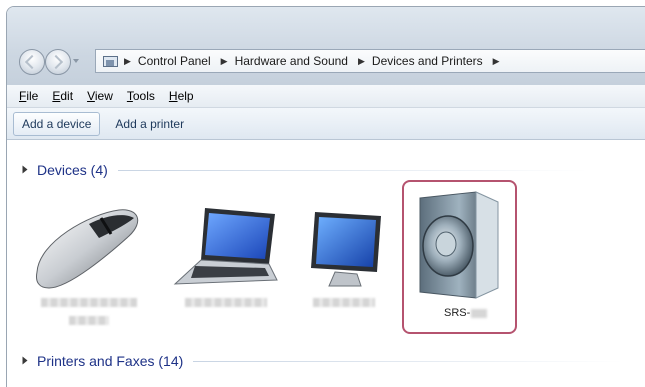 The height and width of the screenshot is (387, 645). Describe the element at coordinates (87, 249) in the screenshot. I see `mouse-icon` at that location.